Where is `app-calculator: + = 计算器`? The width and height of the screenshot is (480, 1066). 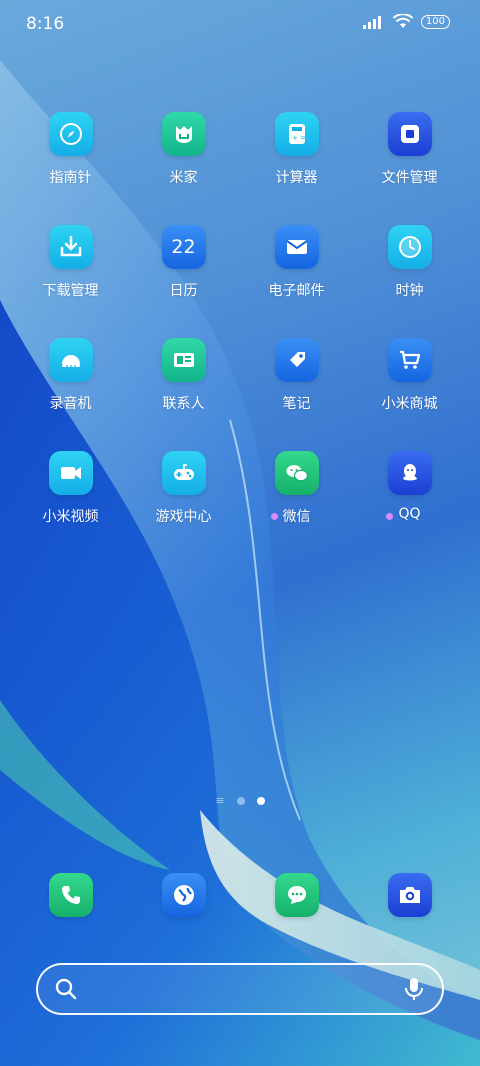
app-calculator: + = 计算器 is located at coordinates (296, 168).